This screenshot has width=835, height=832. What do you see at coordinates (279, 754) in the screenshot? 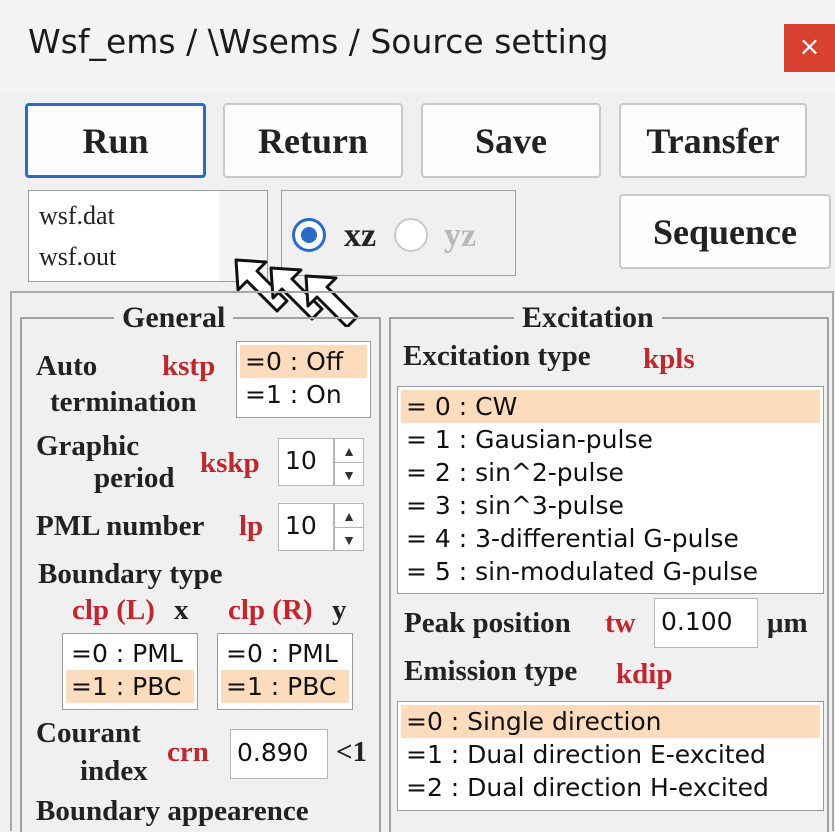
I see `courant-input: 0.890` at bounding box center [279, 754].